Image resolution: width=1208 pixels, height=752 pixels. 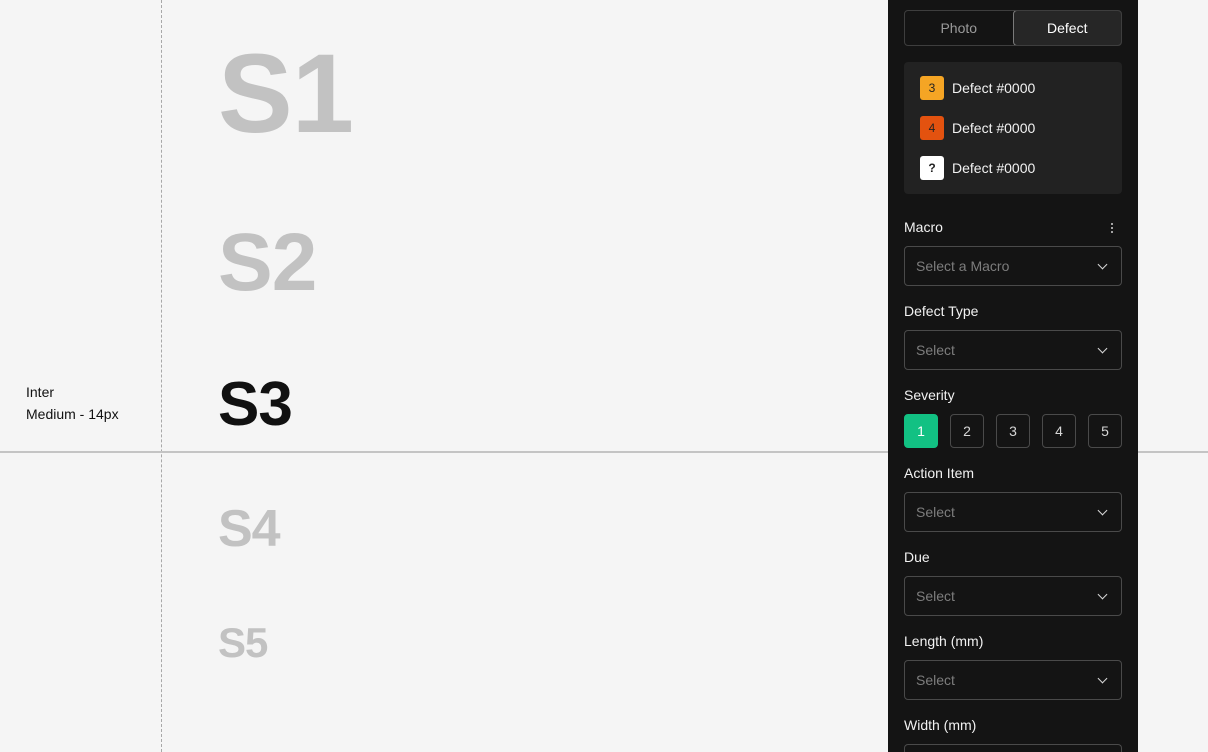 I want to click on severity-label-s4: S4, so click(x=249, y=529).